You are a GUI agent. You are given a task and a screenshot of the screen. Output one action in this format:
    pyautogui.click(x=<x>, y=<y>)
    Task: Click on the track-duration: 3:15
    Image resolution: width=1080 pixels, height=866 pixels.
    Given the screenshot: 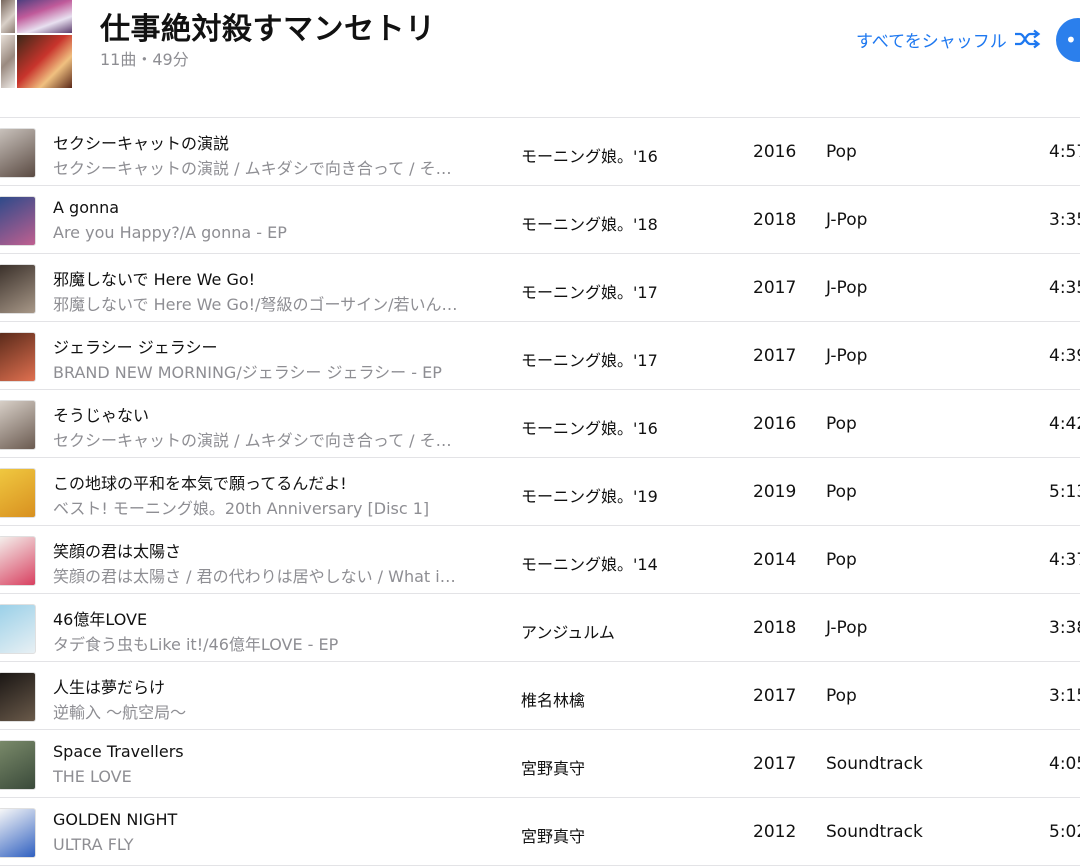 What is the action you would take?
    pyautogui.click(x=1064, y=696)
    